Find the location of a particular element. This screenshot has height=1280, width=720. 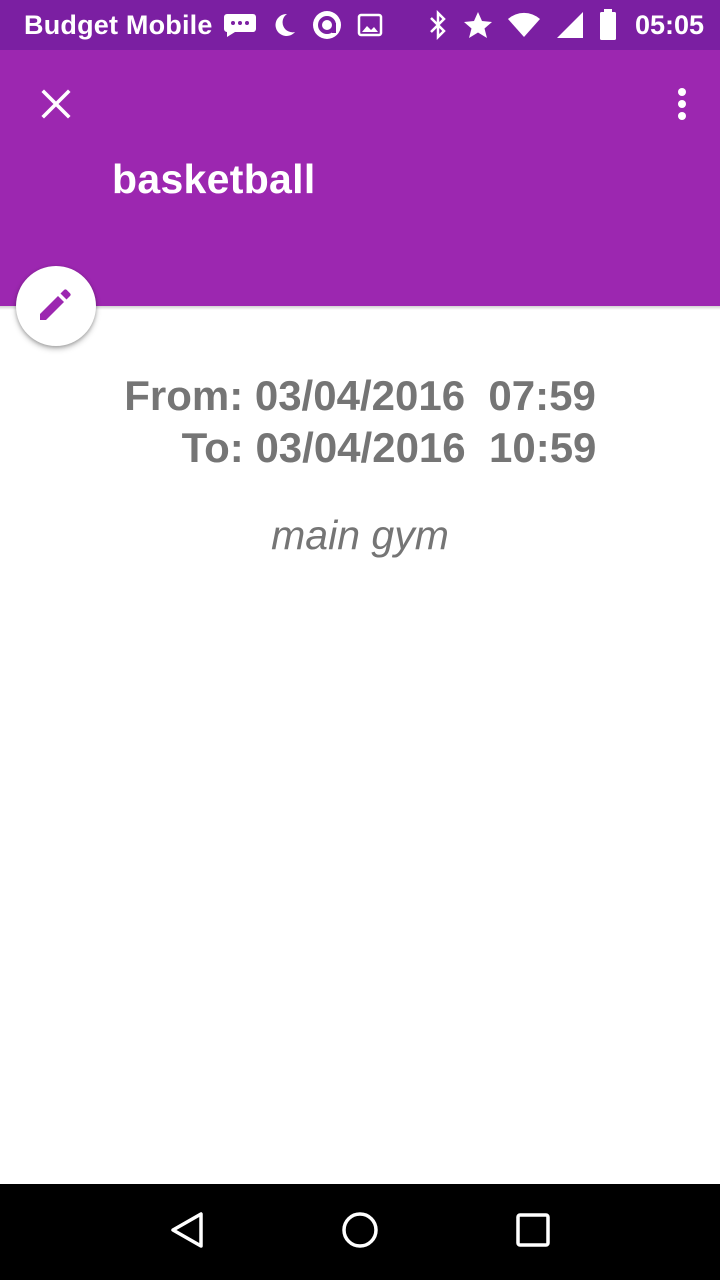

overflow-menu-button is located at coordinates (682, 106).